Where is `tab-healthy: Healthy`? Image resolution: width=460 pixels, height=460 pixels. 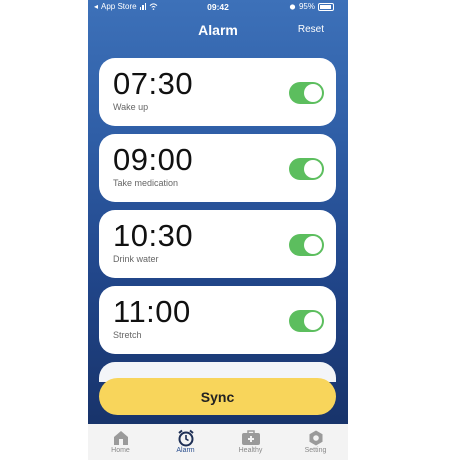 tab-healthy: Healthy is located at coordinates (250, 442).